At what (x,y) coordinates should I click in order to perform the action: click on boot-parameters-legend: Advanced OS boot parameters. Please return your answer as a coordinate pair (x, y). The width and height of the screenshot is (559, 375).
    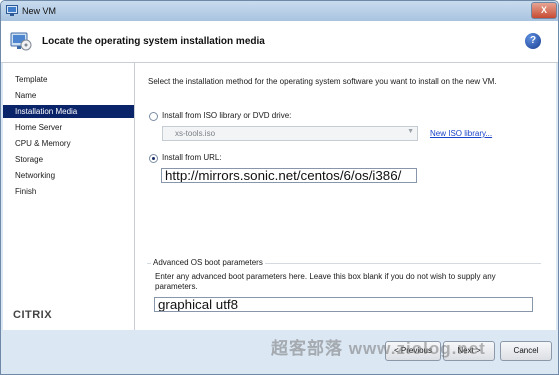
    Looking at the image, I should click on (208, 262).